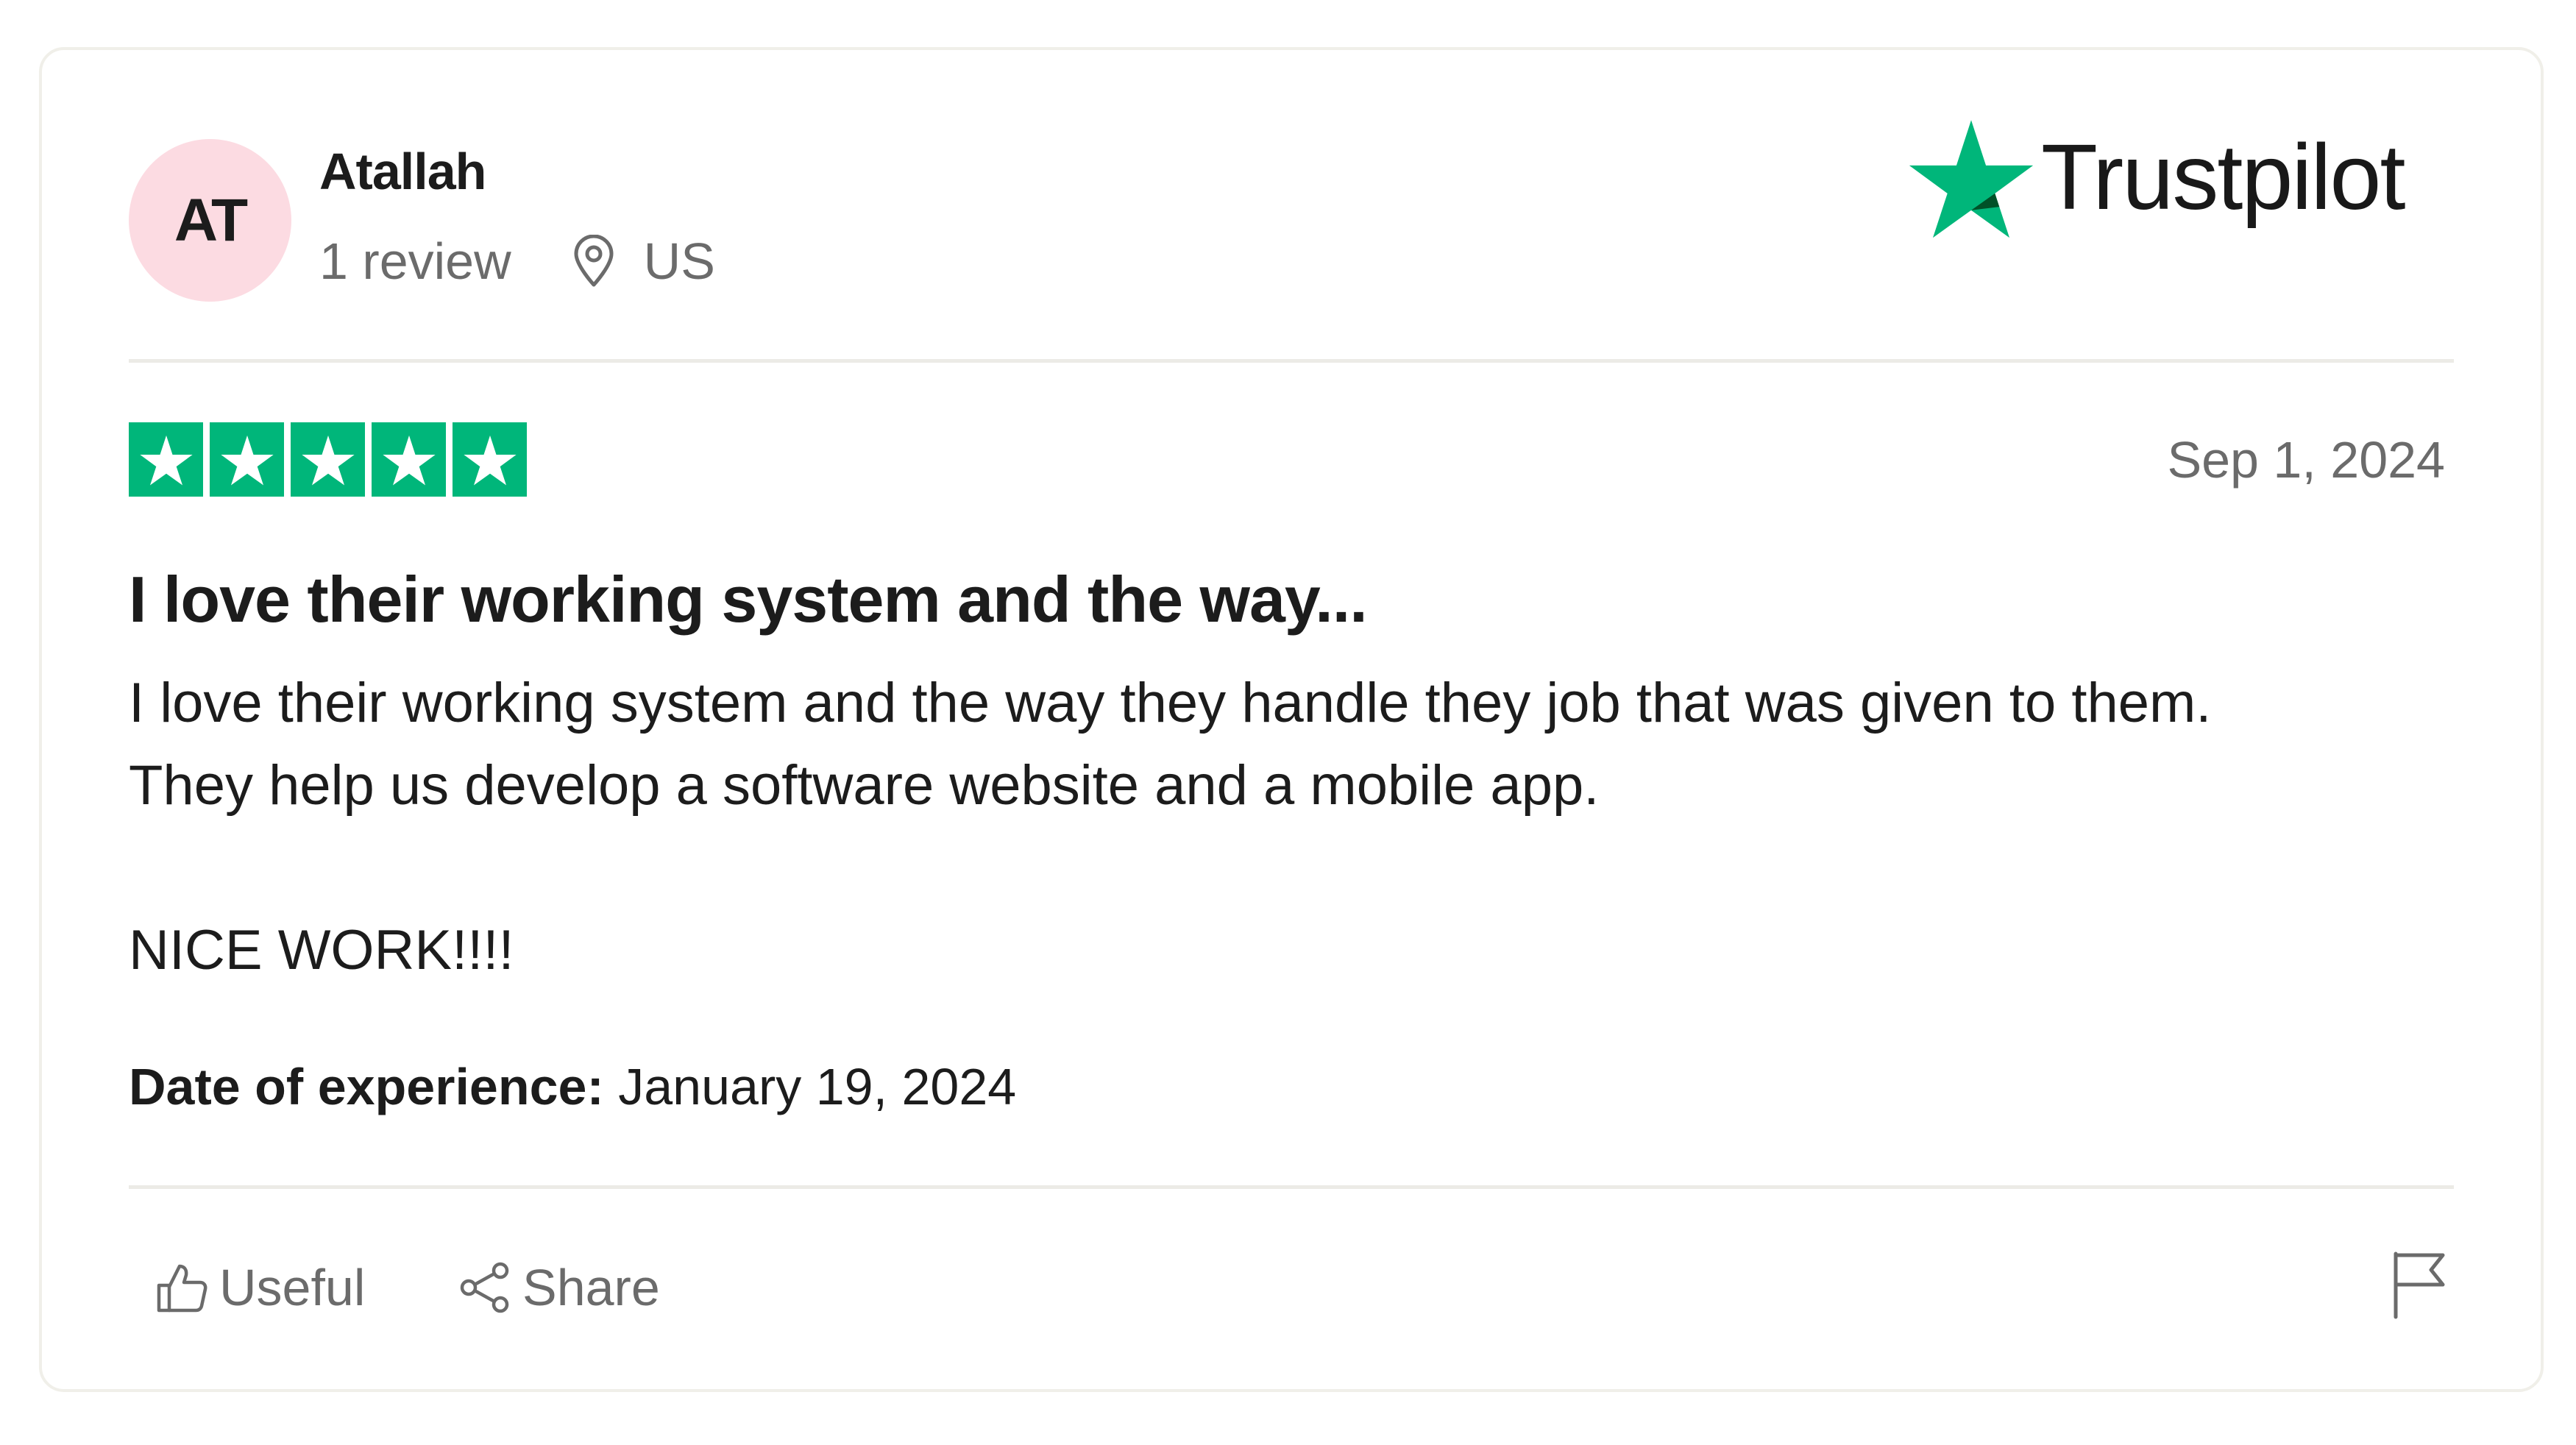 This screenshot has width=2576, height=1445. Describe the element at coordinates (679, 261) in the screenshot. I see `reviewer-country: US` at that location.